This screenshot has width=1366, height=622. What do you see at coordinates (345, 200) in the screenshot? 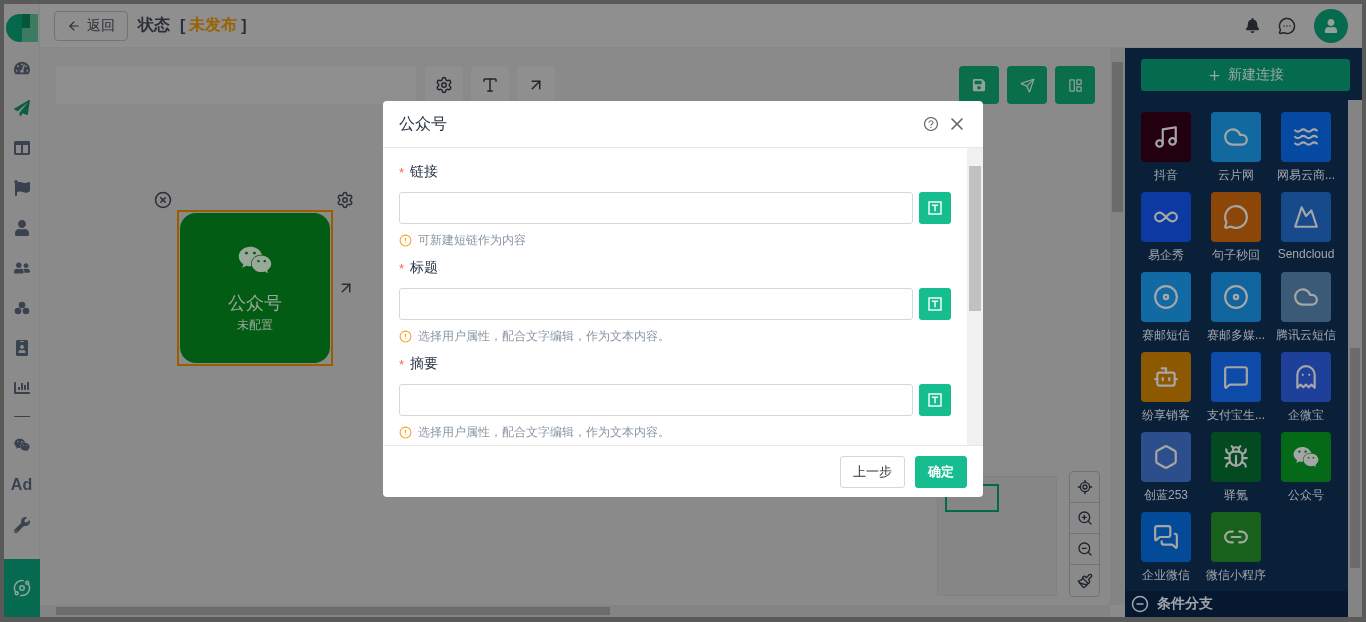
I see `settings-icon` at bounding box center [345, 200].